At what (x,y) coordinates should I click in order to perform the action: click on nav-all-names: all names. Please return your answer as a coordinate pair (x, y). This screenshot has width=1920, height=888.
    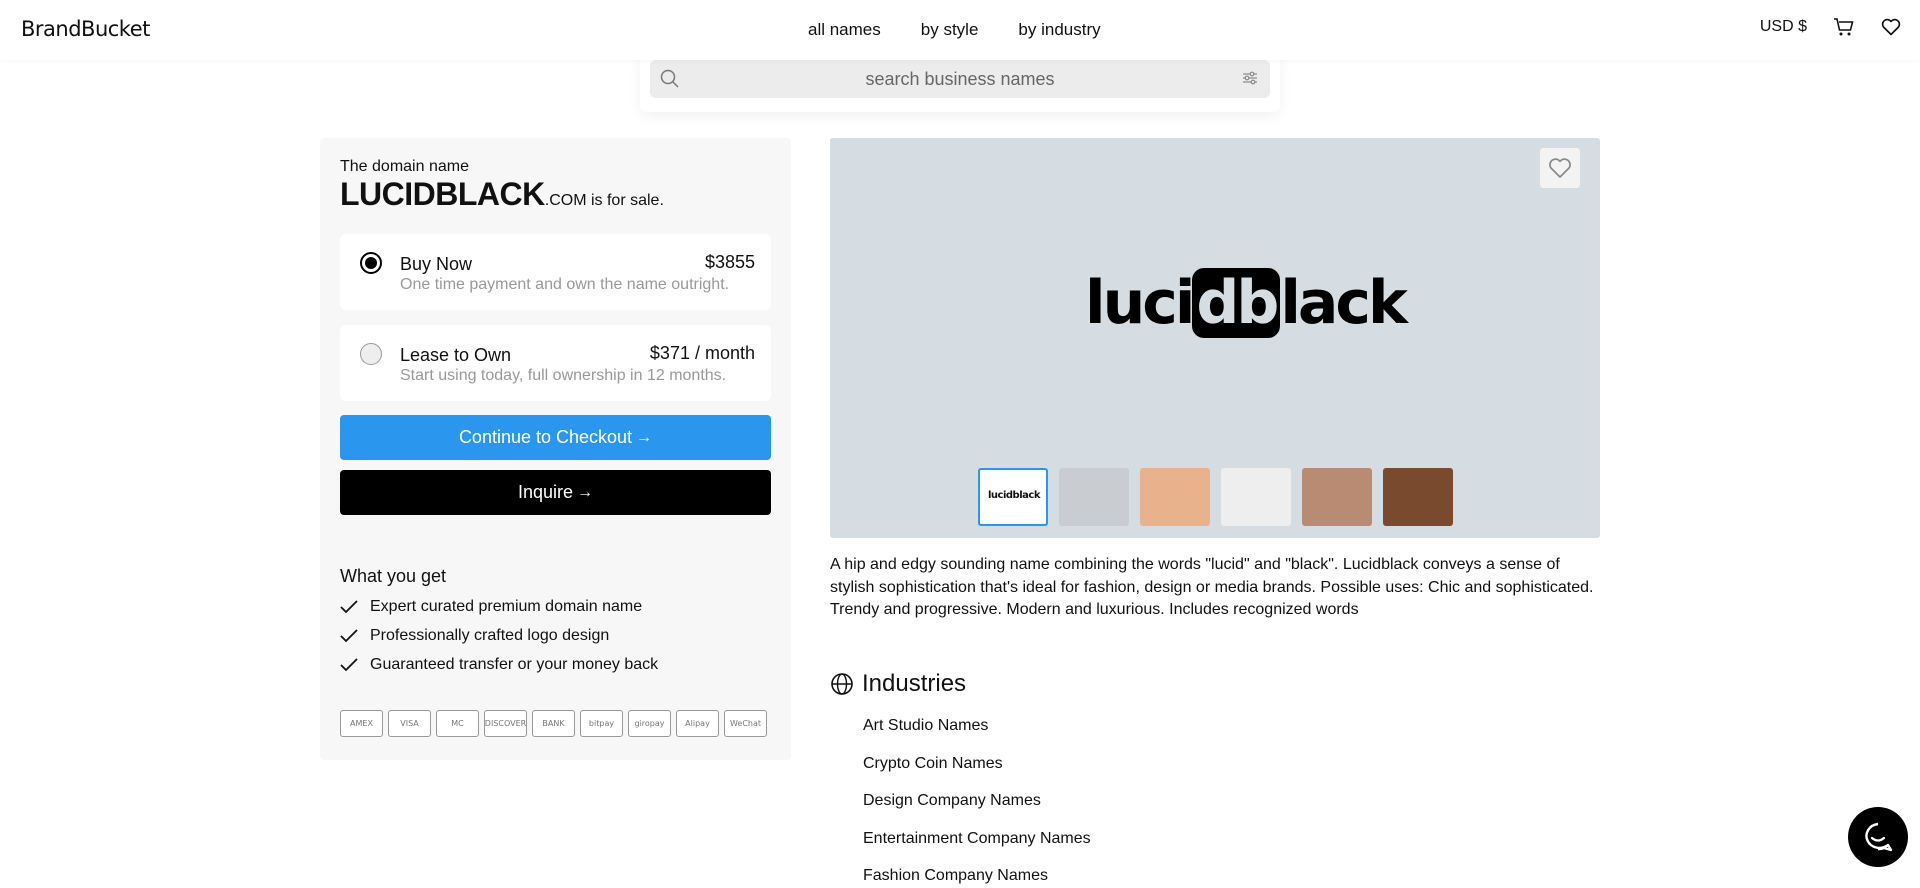
    Looking at the image, I should click on (844, 30).